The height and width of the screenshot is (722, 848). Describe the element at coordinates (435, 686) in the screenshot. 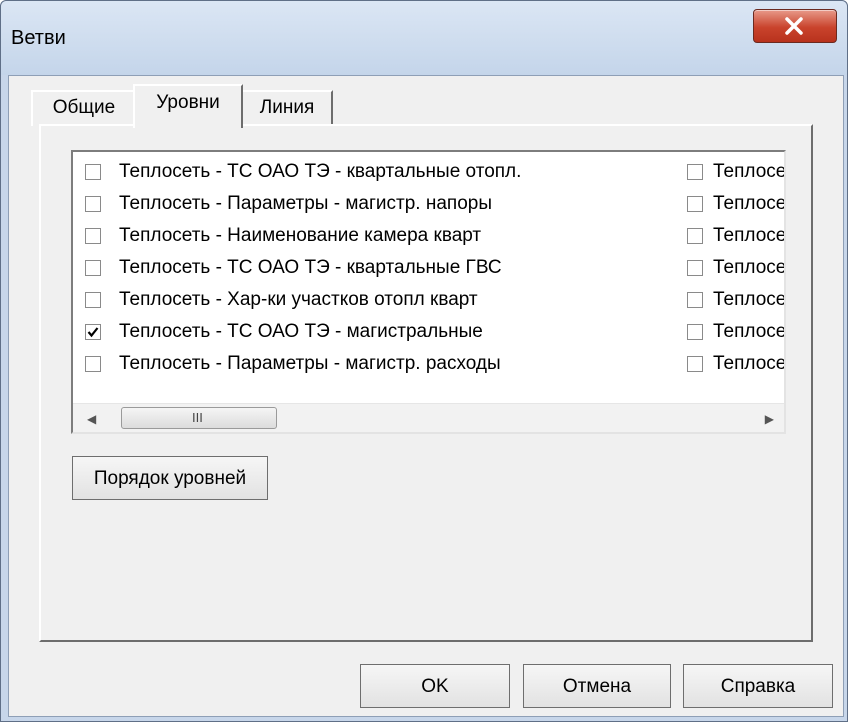

I see `ok-button: OK` at that location.